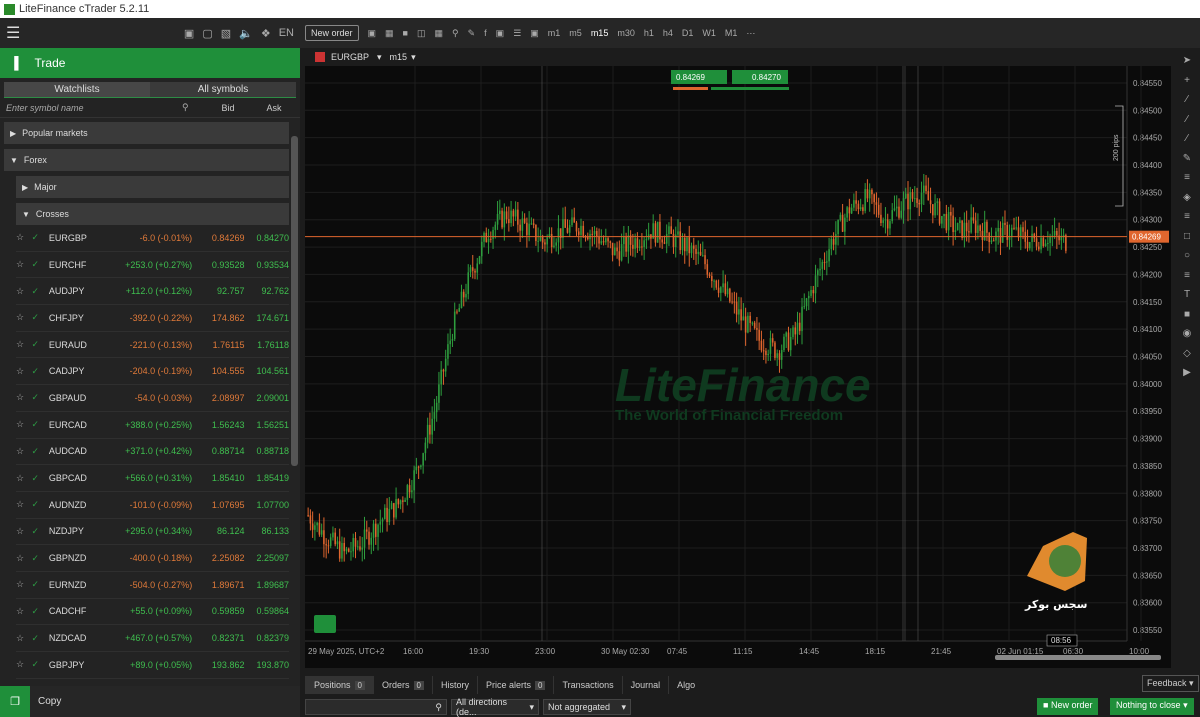  I want to click on layout-icon: ▧, so click(226, 33).